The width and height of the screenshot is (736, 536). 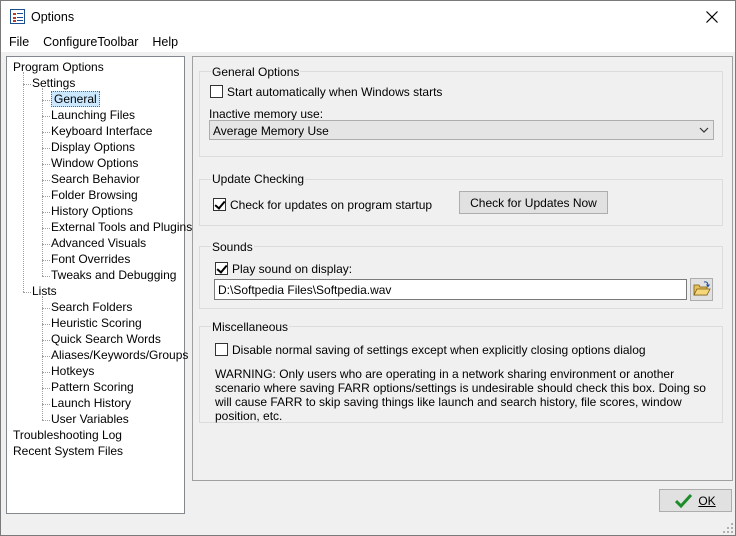 I want to click on tree-item-general-label: General, so click(x=75, y=99).